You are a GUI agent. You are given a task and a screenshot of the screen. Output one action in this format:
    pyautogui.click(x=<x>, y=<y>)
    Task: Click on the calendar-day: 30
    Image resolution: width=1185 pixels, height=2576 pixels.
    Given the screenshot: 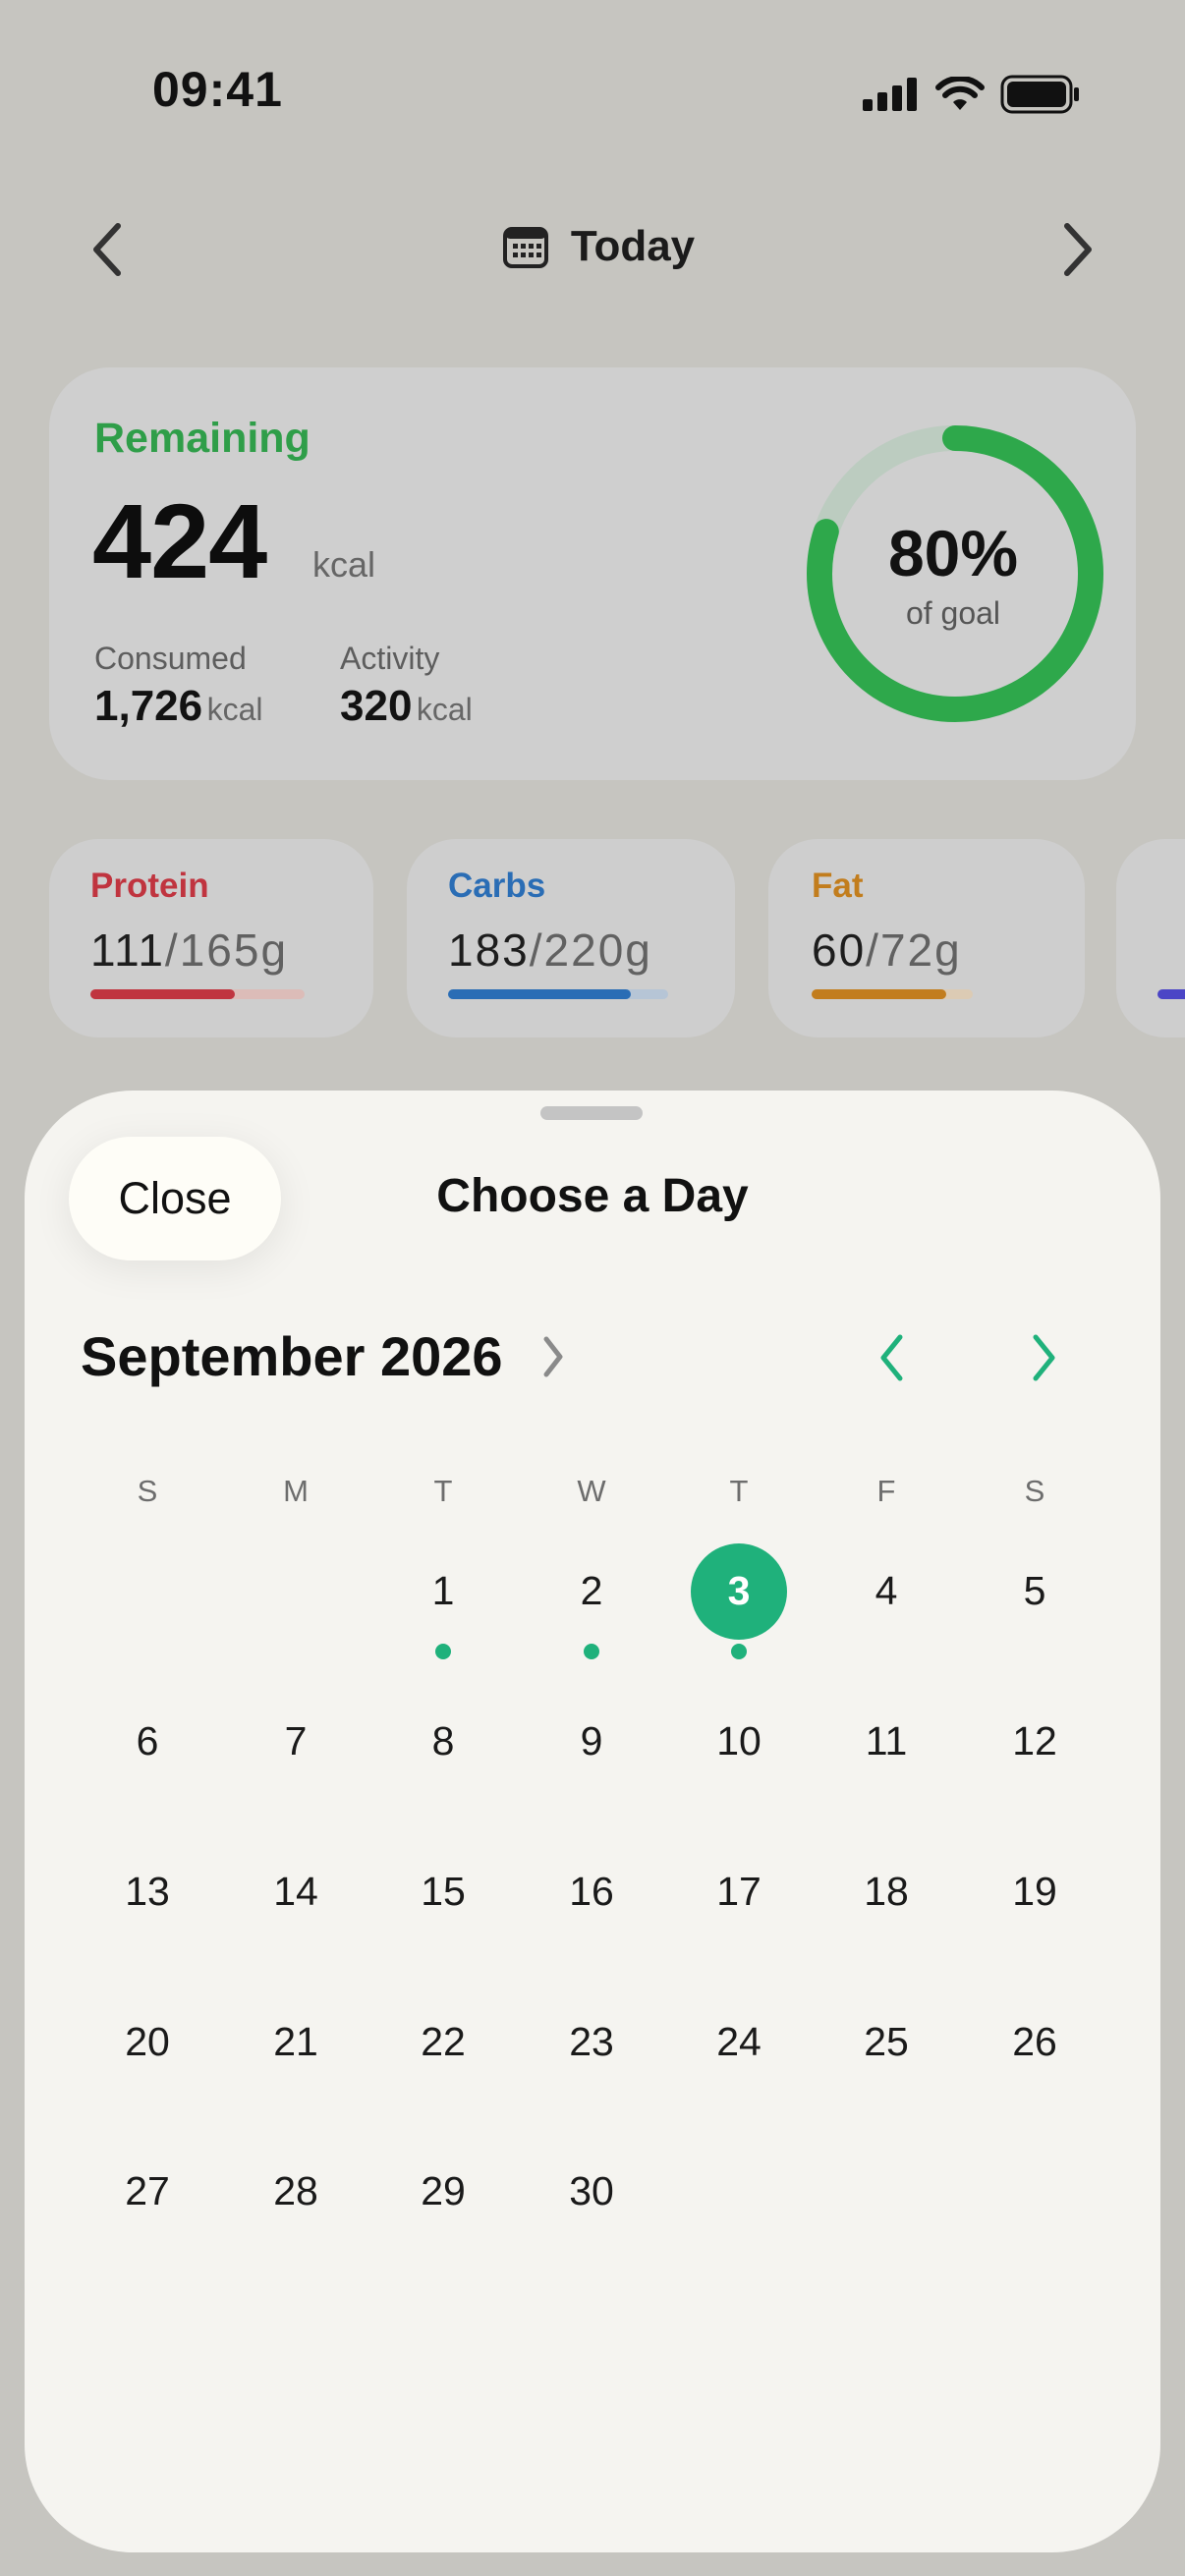 What is the action you would take?
    pyautogui.click(x=592, y=2191)
    